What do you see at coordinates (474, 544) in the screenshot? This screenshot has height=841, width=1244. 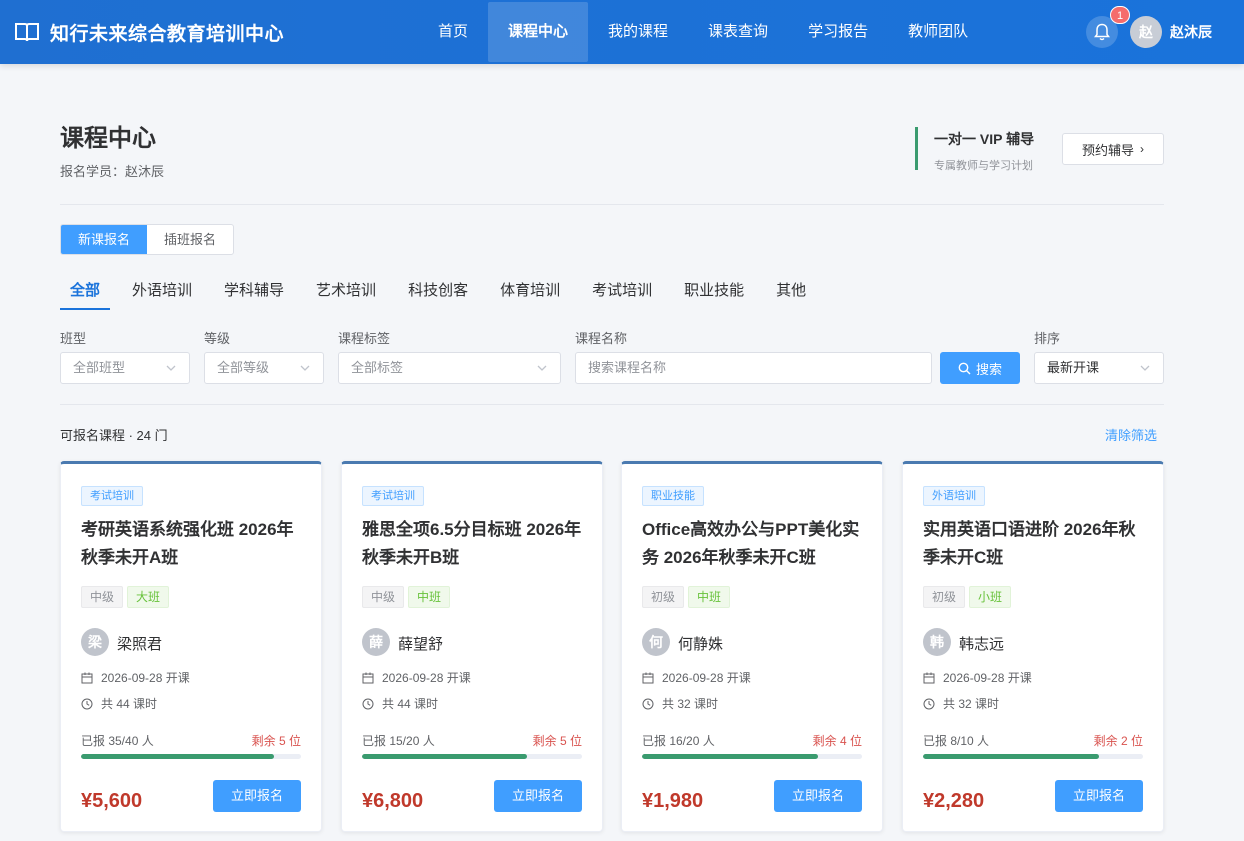 I see `course-name: 雅思全项6.5分目标班 2026年秋季未开B班` at bounding box center [474, 544].